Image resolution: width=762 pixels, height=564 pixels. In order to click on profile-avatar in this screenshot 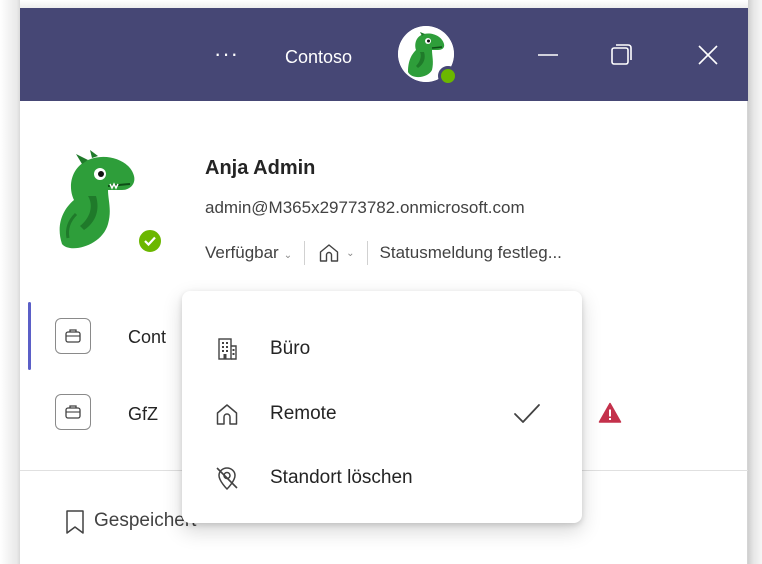, I will do `click(98, 202)`.